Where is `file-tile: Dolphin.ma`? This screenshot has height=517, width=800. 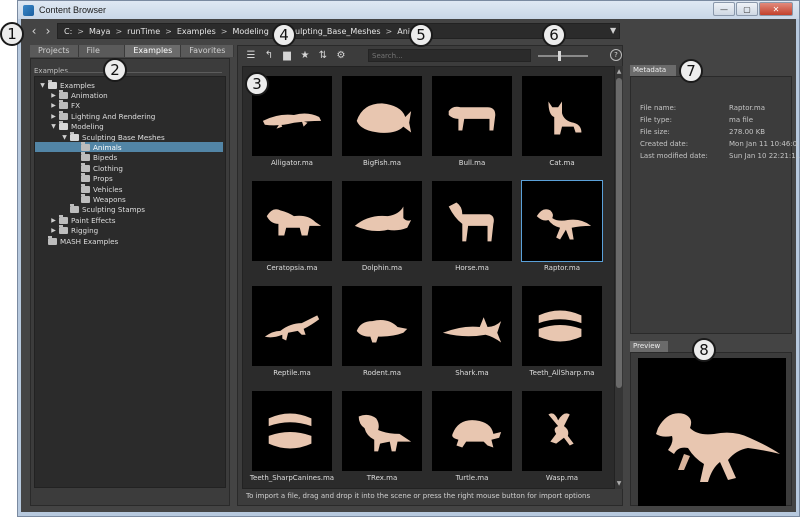
file-tile: Dolphin.ma is located at coordinates (382, 227).